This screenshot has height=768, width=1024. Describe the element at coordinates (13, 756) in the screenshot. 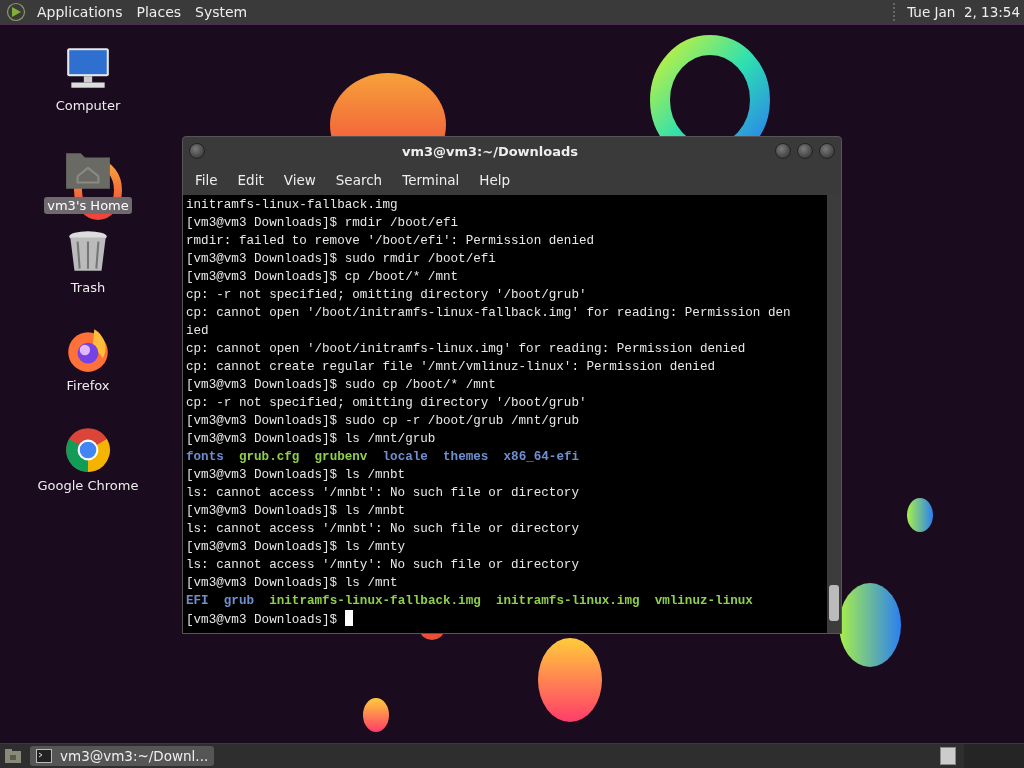

I see `show-desktop-icon` at that location.